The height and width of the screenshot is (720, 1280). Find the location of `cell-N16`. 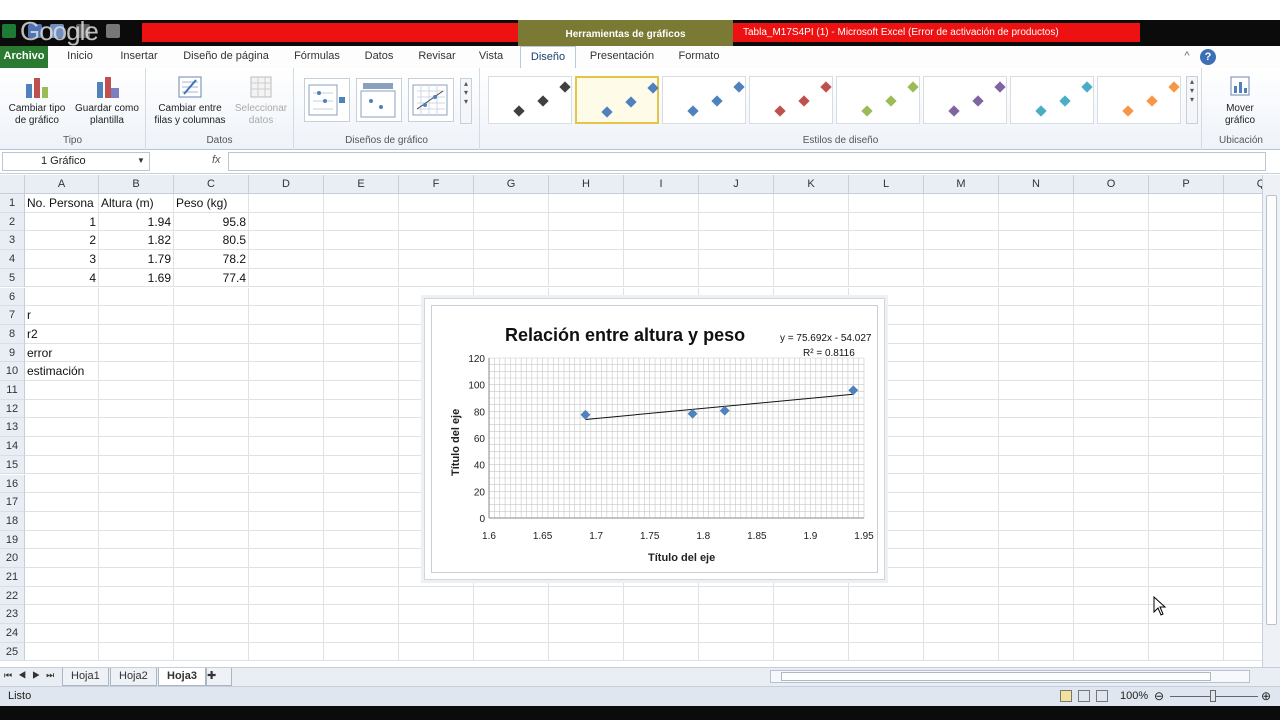

cell-N16 is located at coordinates (1036, 484).